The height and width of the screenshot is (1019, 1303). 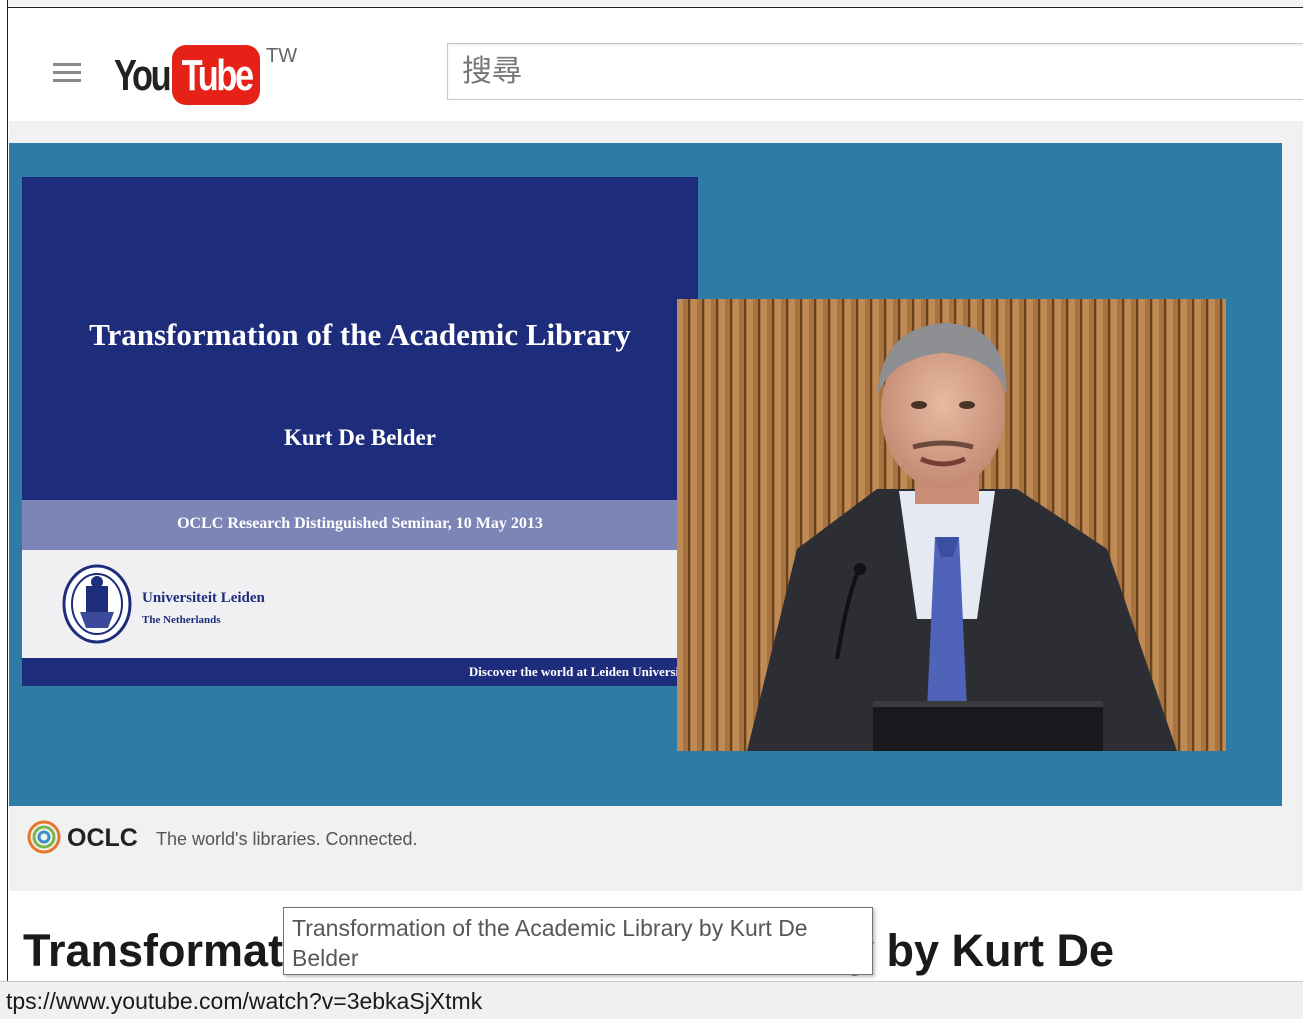 I want to click on search-box, so click(x=875, y=71).